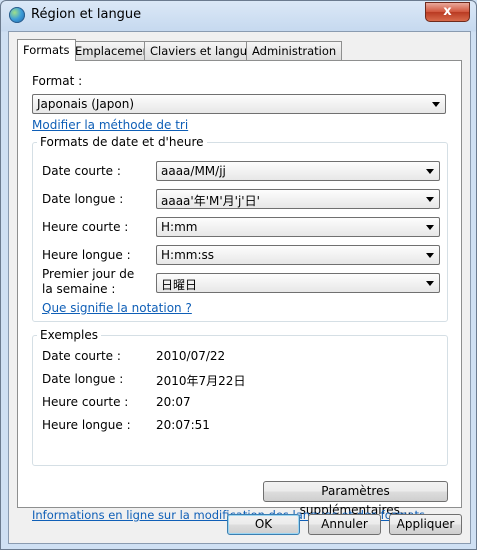 The image size is (477, 550). What do you see at coordinates (79, 289) in the screenshot?
I see `first-day-label-line2: la semaine :` at bounding box center [79, 289].